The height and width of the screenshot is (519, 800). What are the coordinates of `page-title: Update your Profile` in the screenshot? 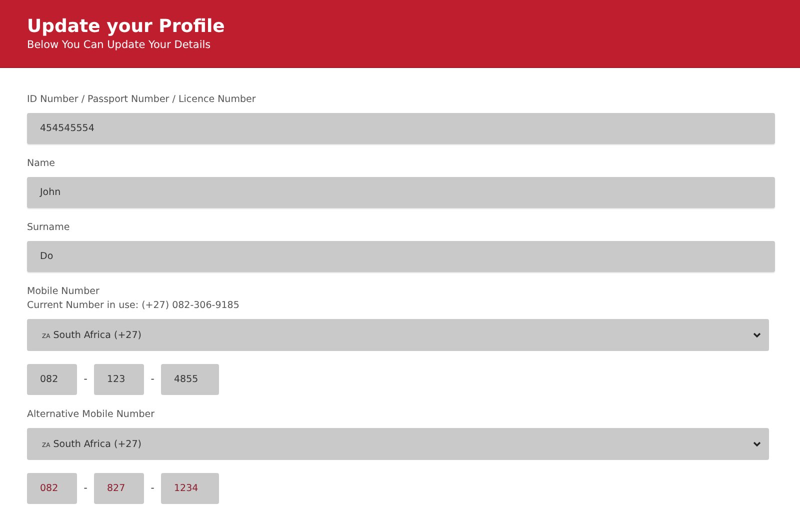 It's located at (126, 27).